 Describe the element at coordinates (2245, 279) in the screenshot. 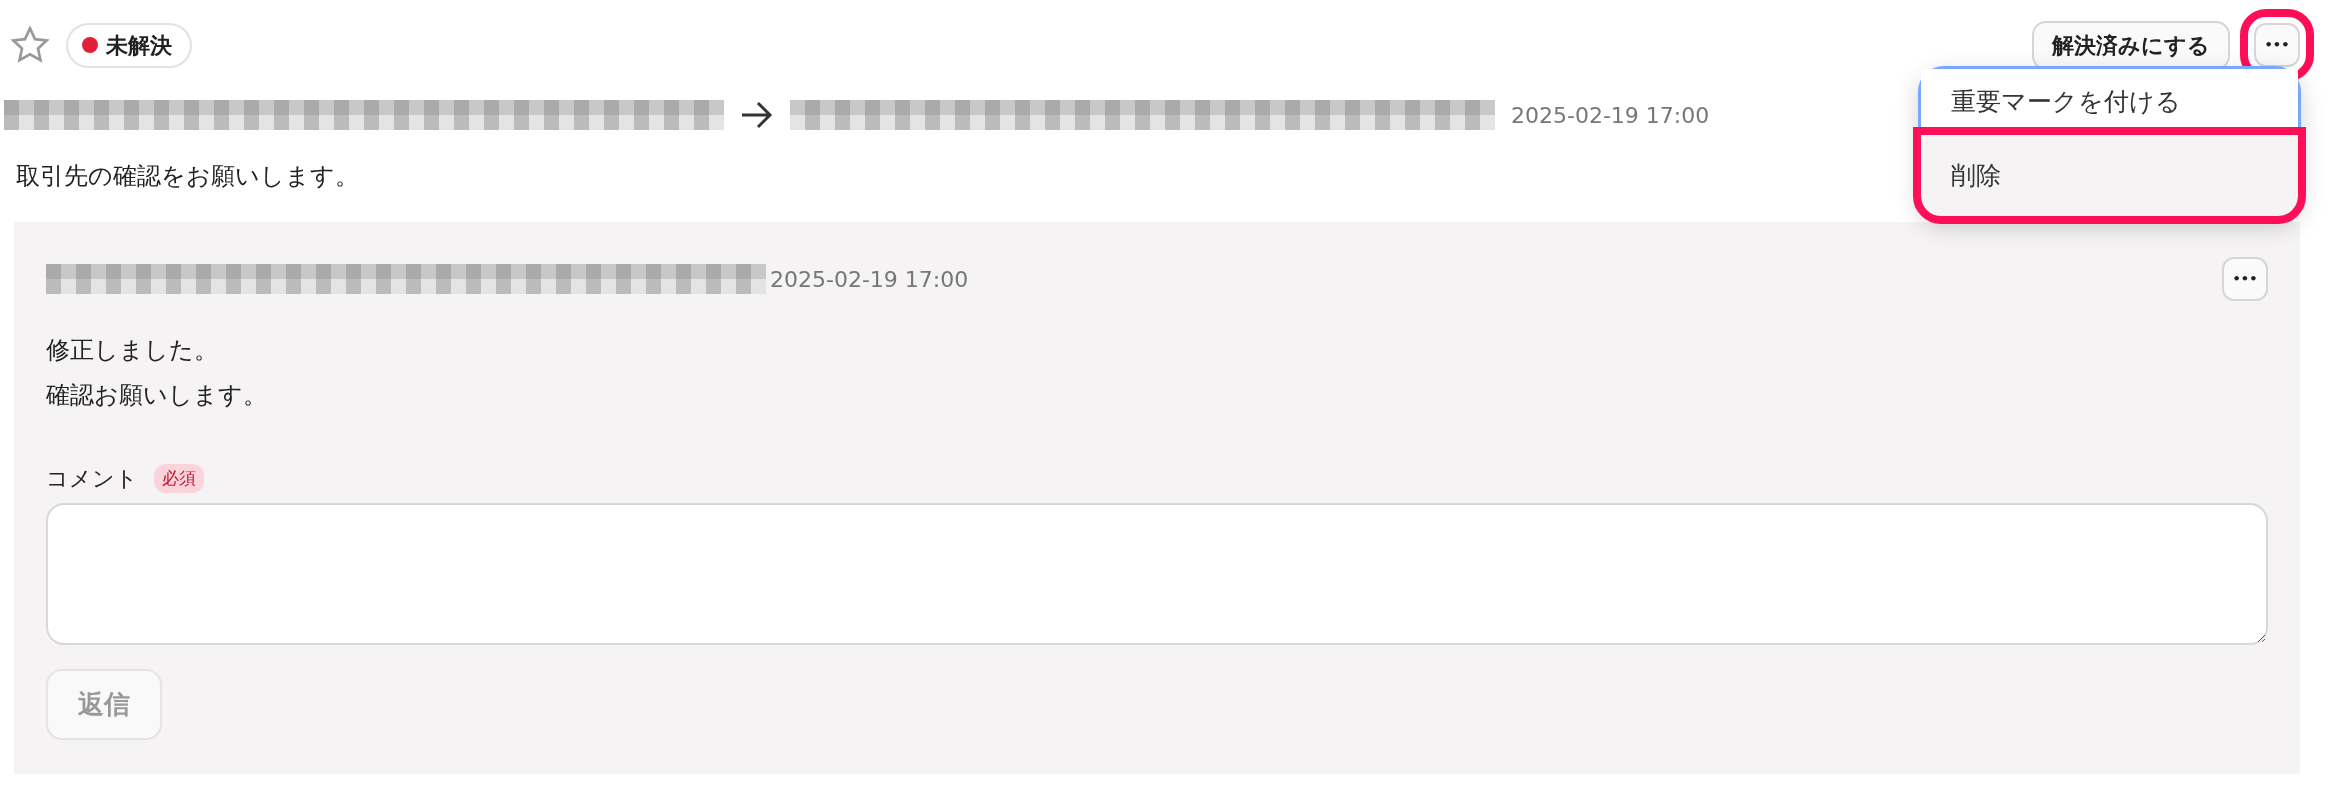

I see `more-button: •••` at that location.